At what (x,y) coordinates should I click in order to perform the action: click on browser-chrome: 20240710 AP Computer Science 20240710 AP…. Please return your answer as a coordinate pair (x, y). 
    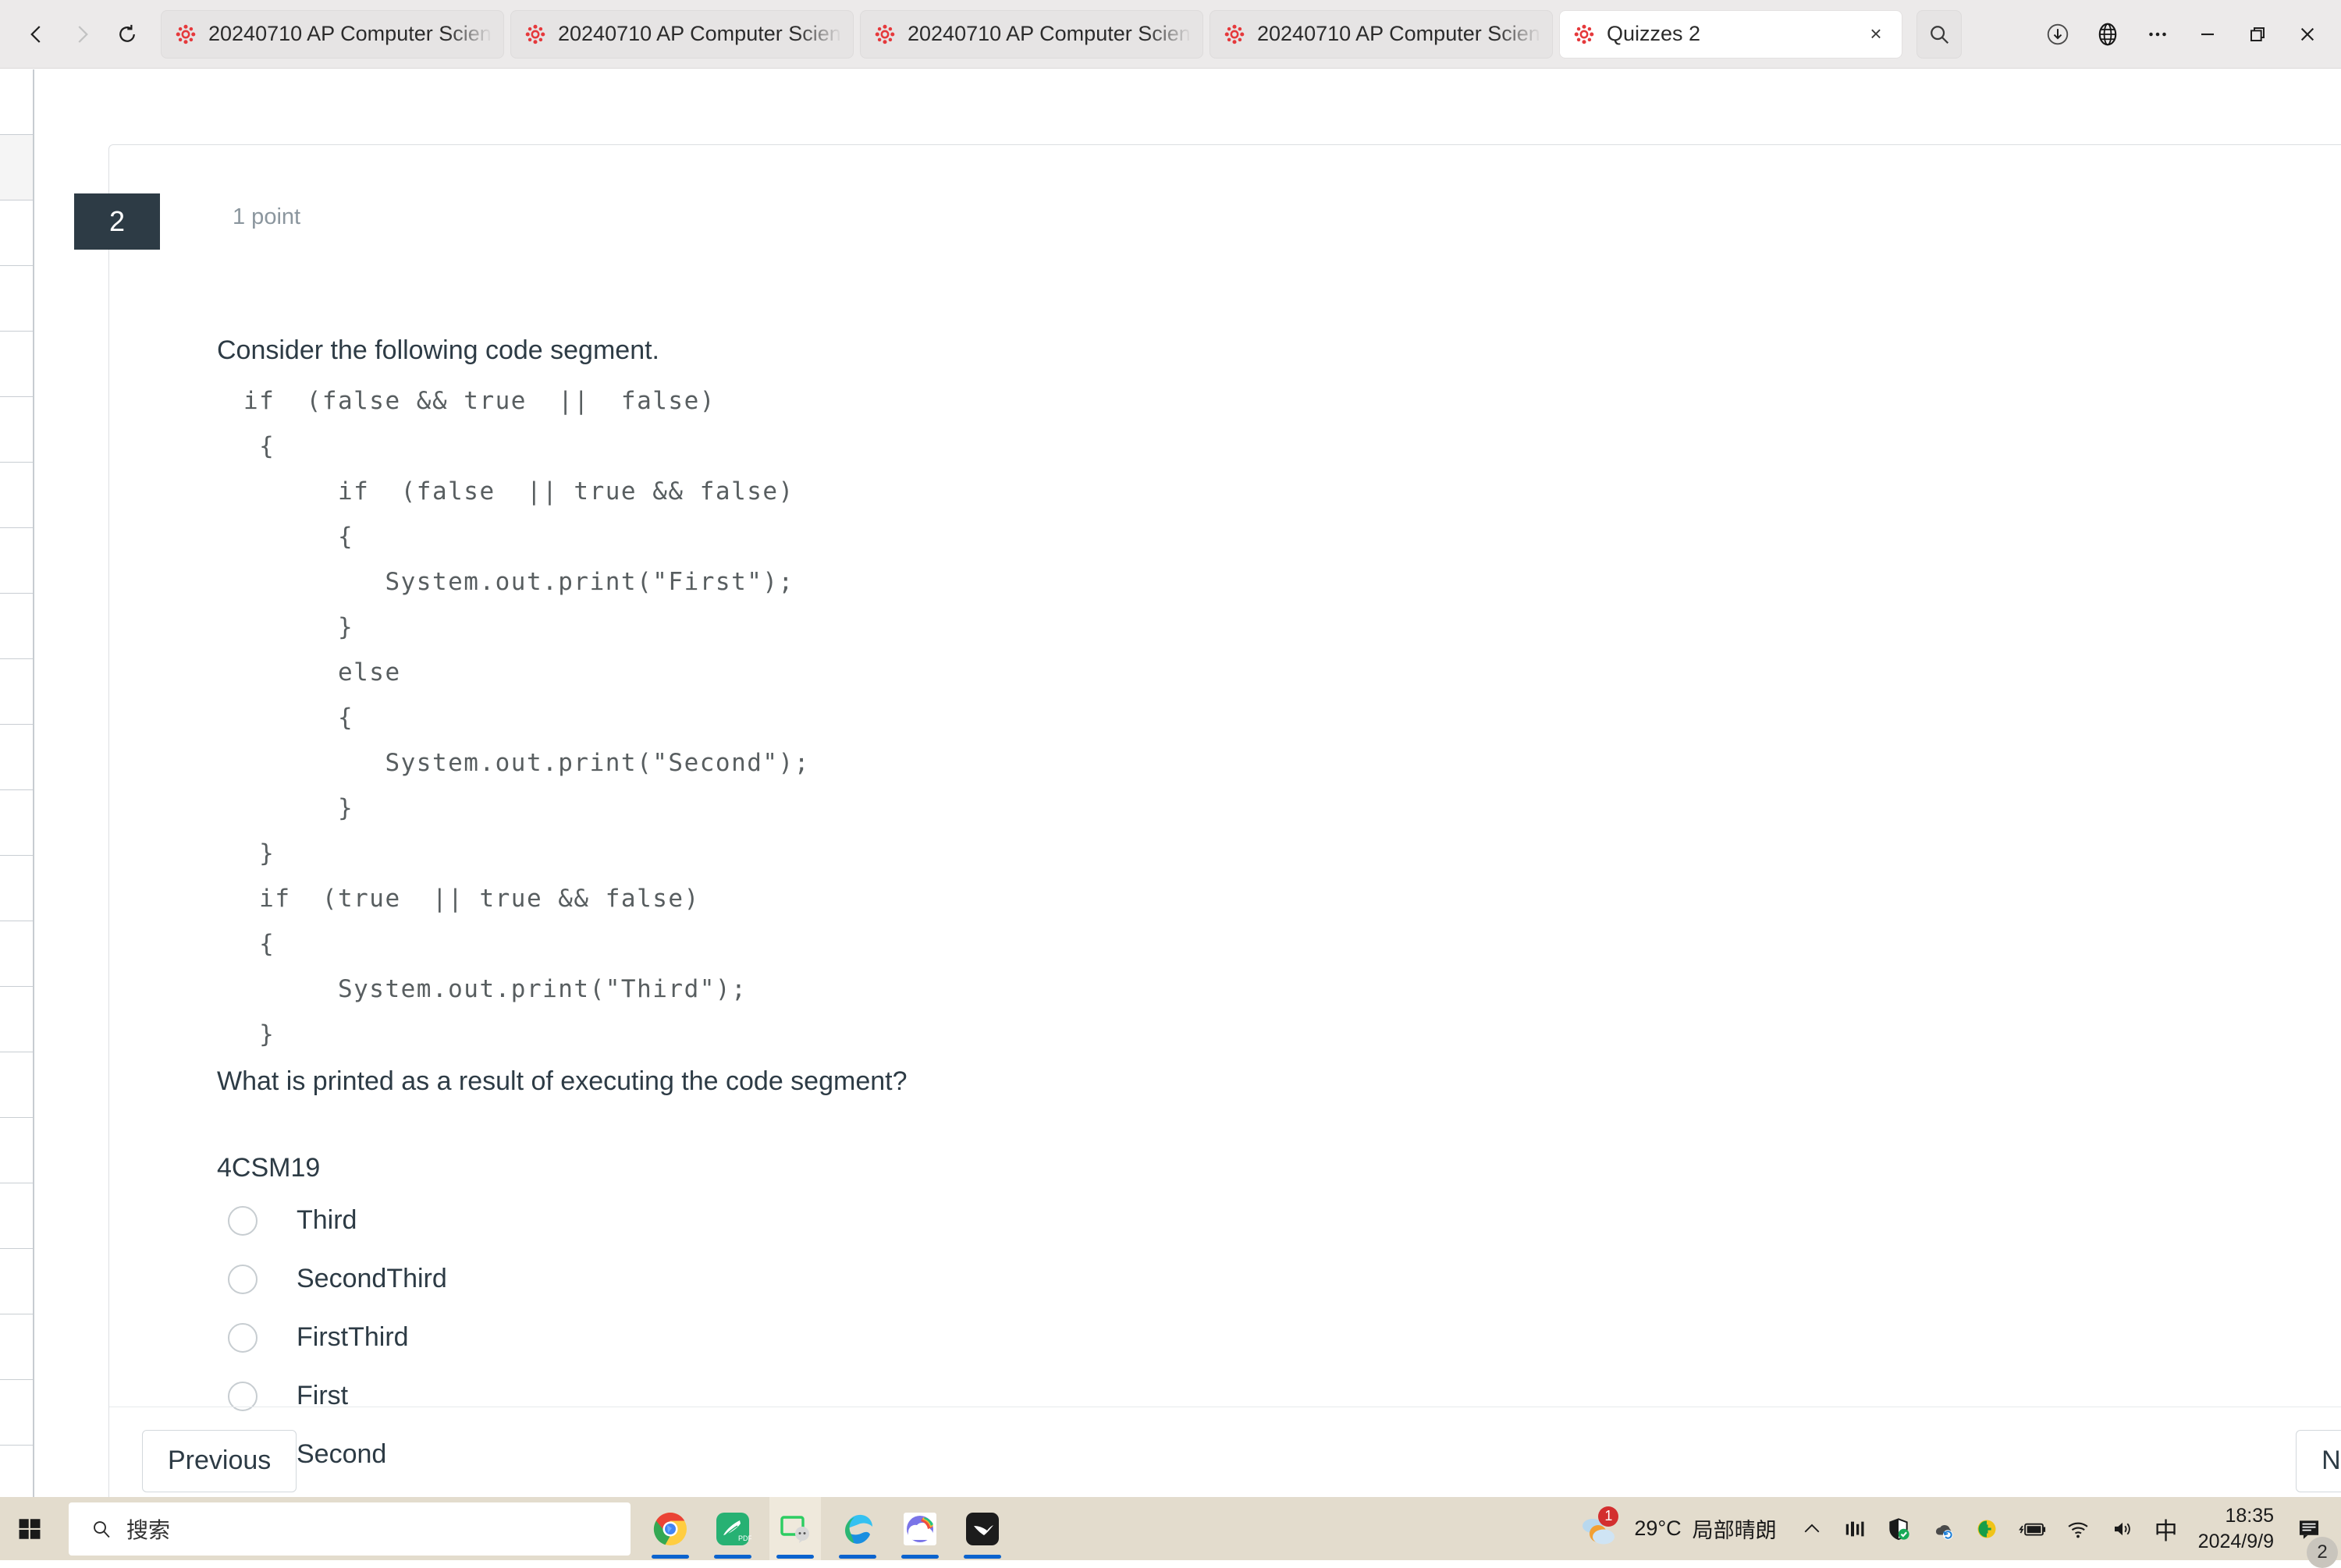
    Looking at the image, I should click on (1170, 35).